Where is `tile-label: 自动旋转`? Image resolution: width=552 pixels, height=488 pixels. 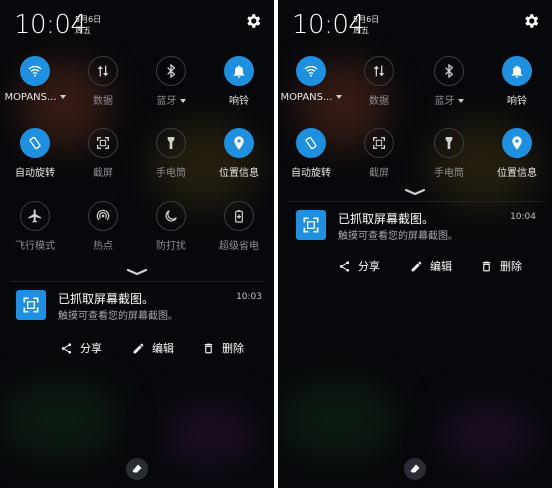
tile-label: 自动旋转 is located at coordinates (35, 173).